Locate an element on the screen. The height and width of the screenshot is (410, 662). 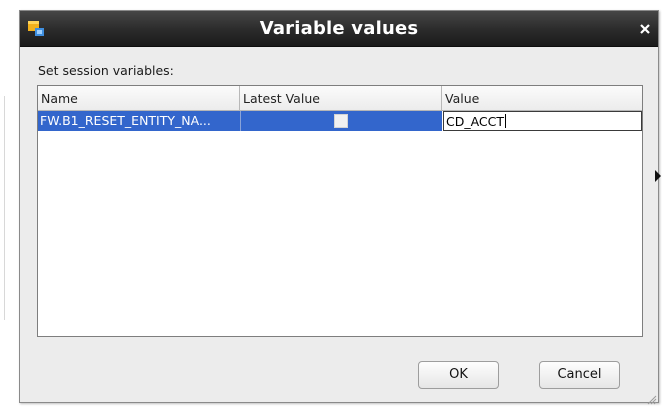
resize-grip-icon is located at coordinates (651, 397).